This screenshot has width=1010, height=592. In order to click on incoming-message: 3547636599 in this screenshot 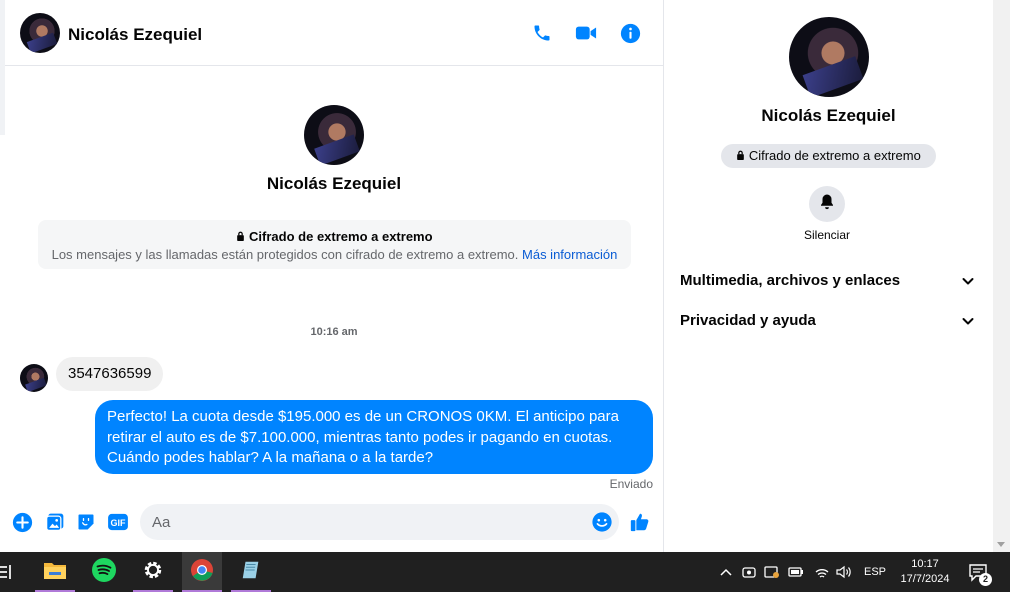, I will do `click(110, 374)`.